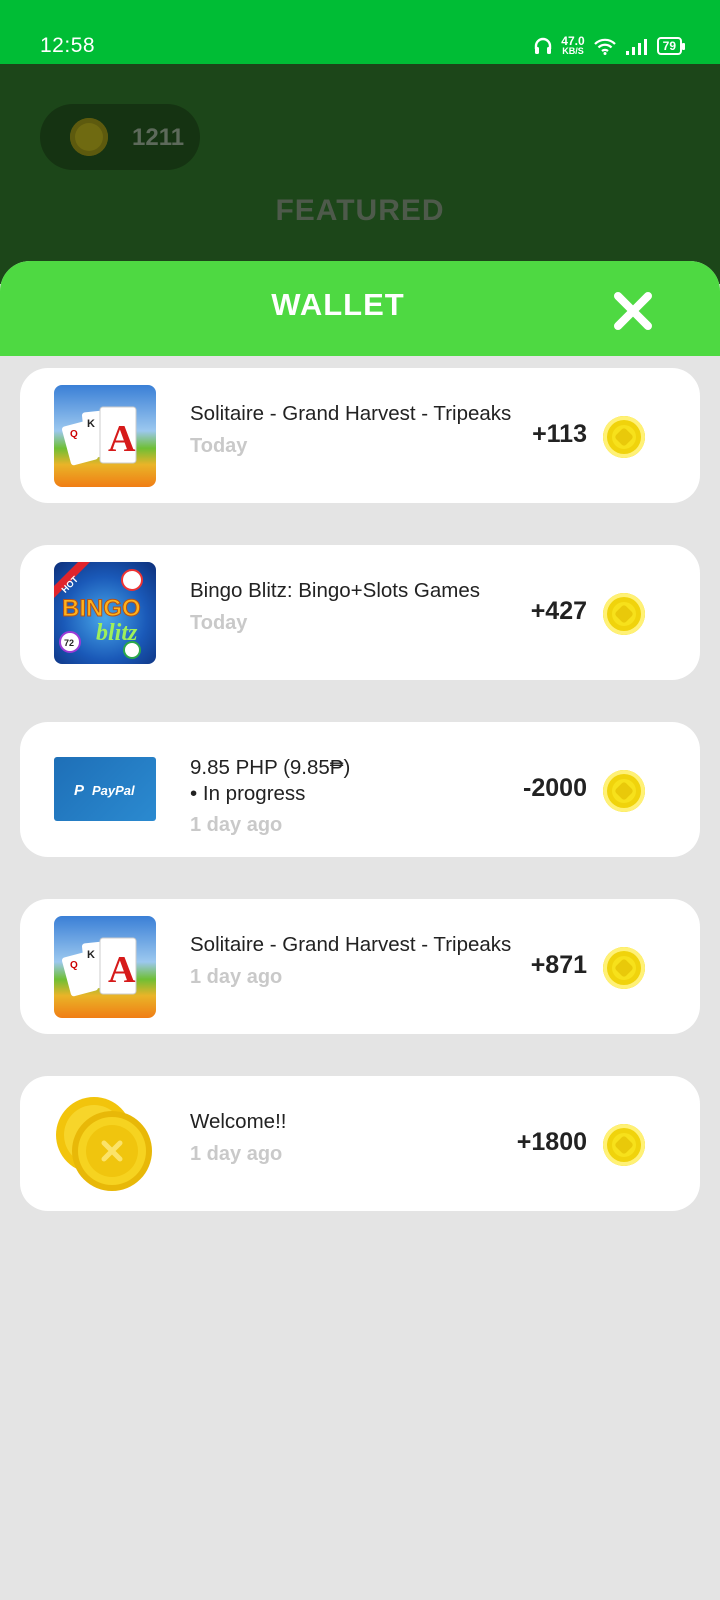 The width and height of the screenshot is (720, 1600). I want to click on status-bar: 12:58 47.0 KB/S 79, so click(360, 32).